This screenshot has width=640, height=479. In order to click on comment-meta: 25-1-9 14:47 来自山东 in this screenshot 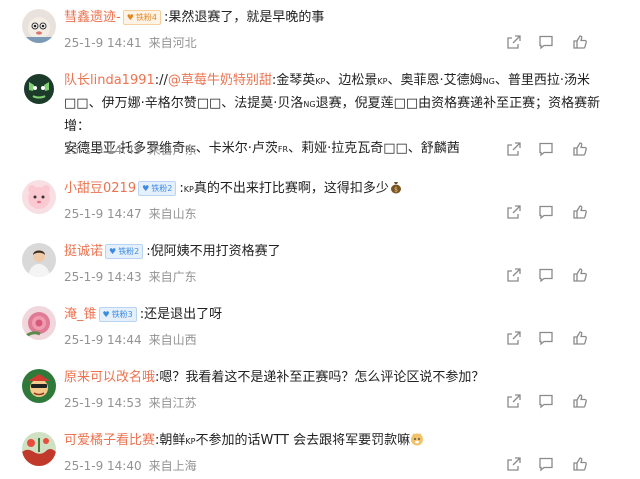, I will do `click(130, 213)`.